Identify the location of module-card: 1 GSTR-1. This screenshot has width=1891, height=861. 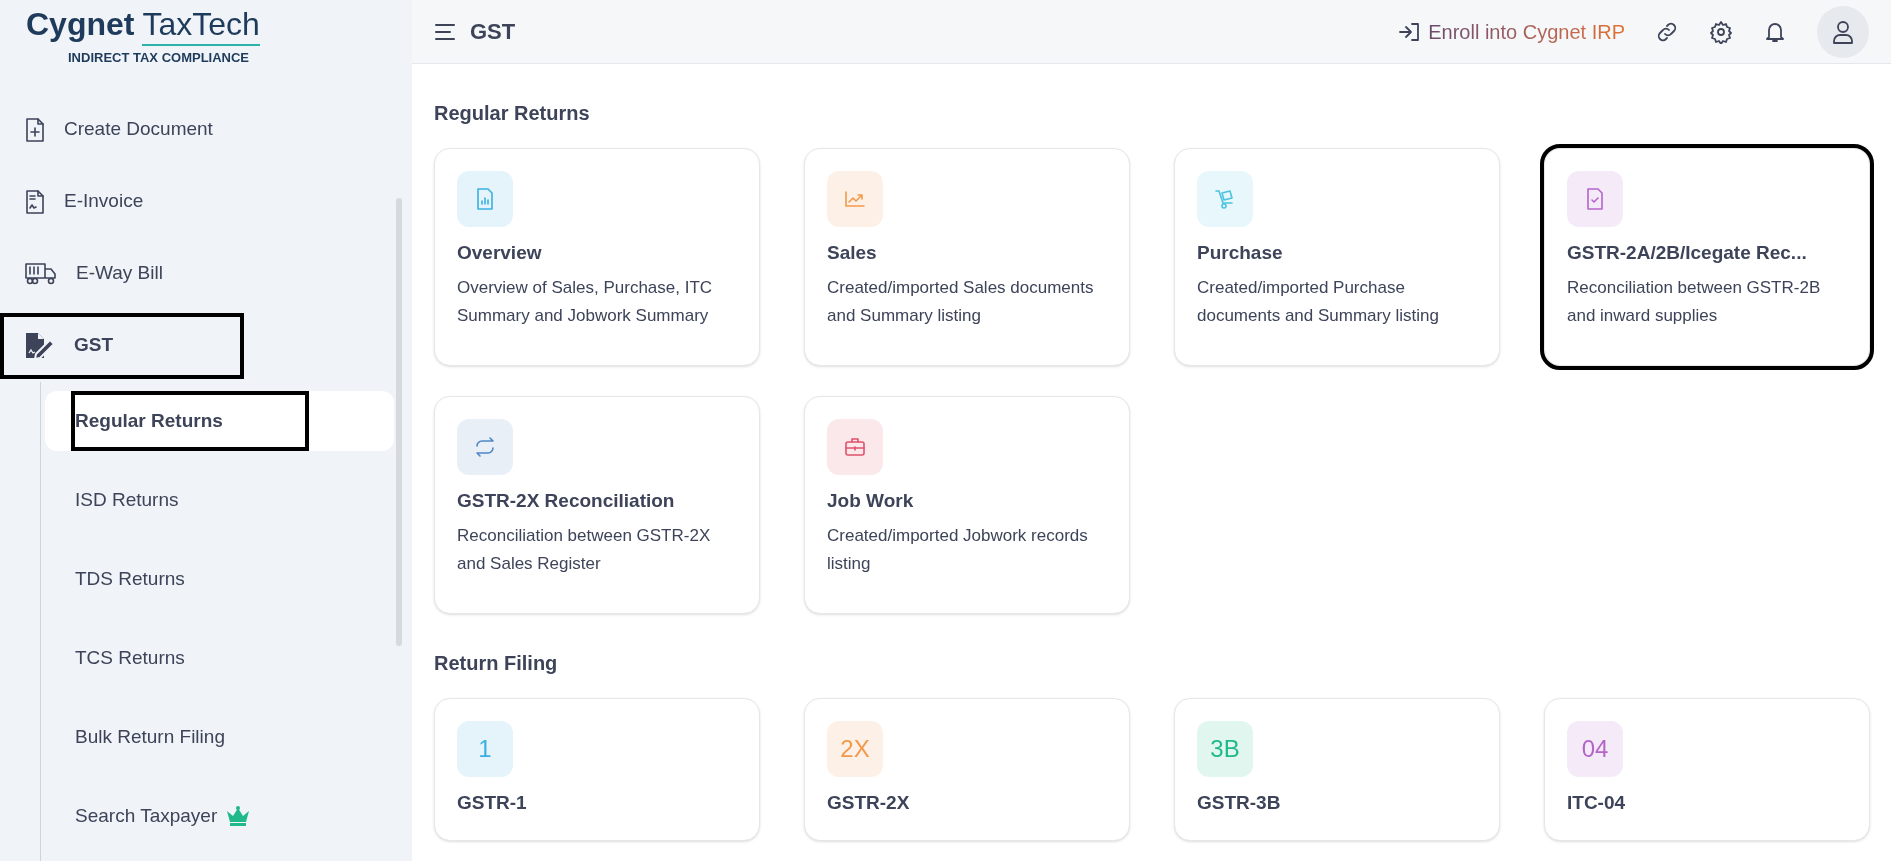
(597, 769).